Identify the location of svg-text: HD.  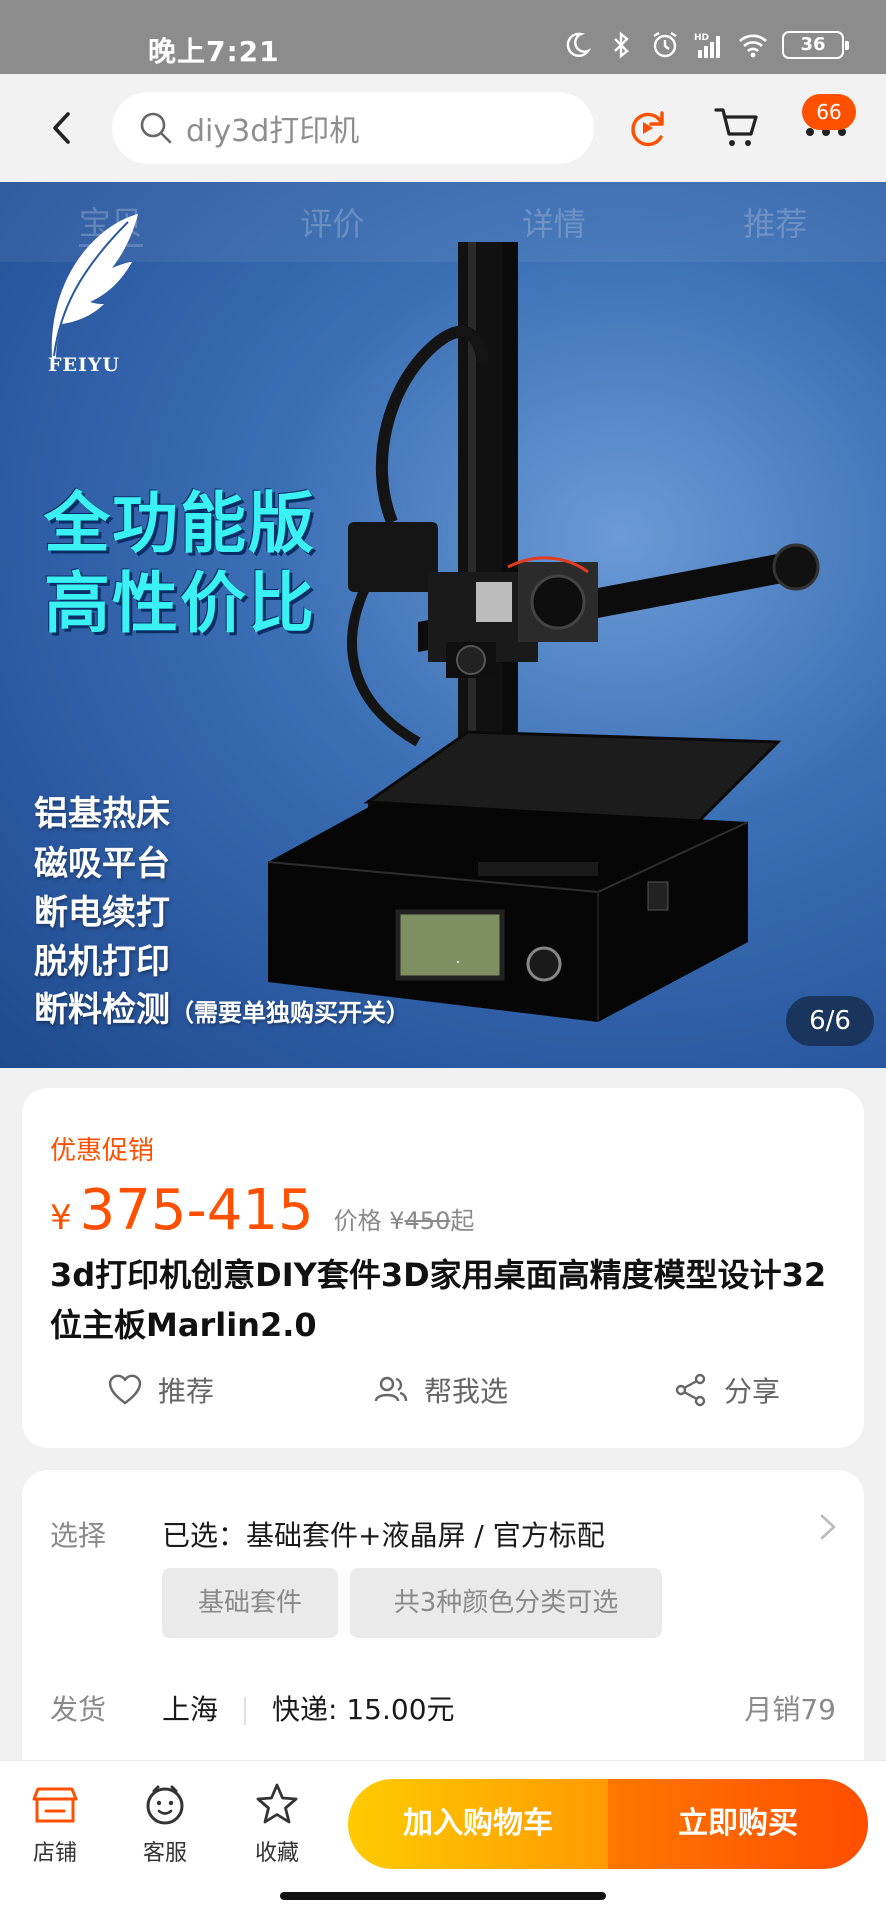
(701, 38).